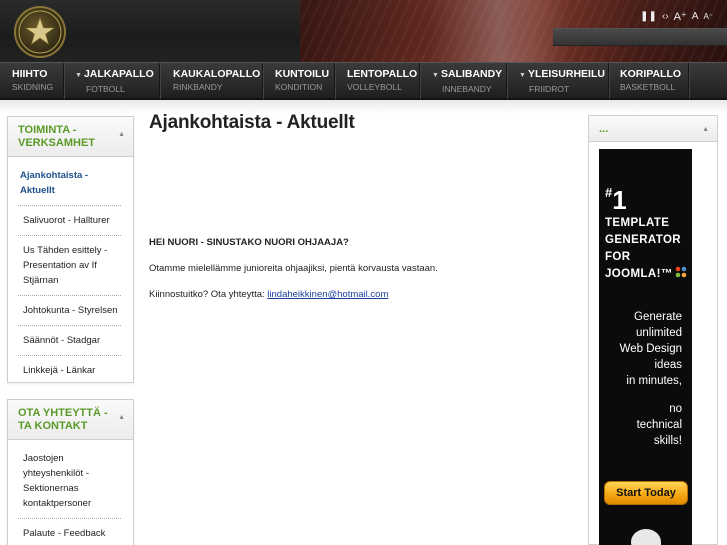 The image size is (727, 545). Describe the element at coordinates (69, 183) in the screenshot. I see `sidebar-item-ajankohtaista: Ajankohtaista - Aktuellt` at that location.